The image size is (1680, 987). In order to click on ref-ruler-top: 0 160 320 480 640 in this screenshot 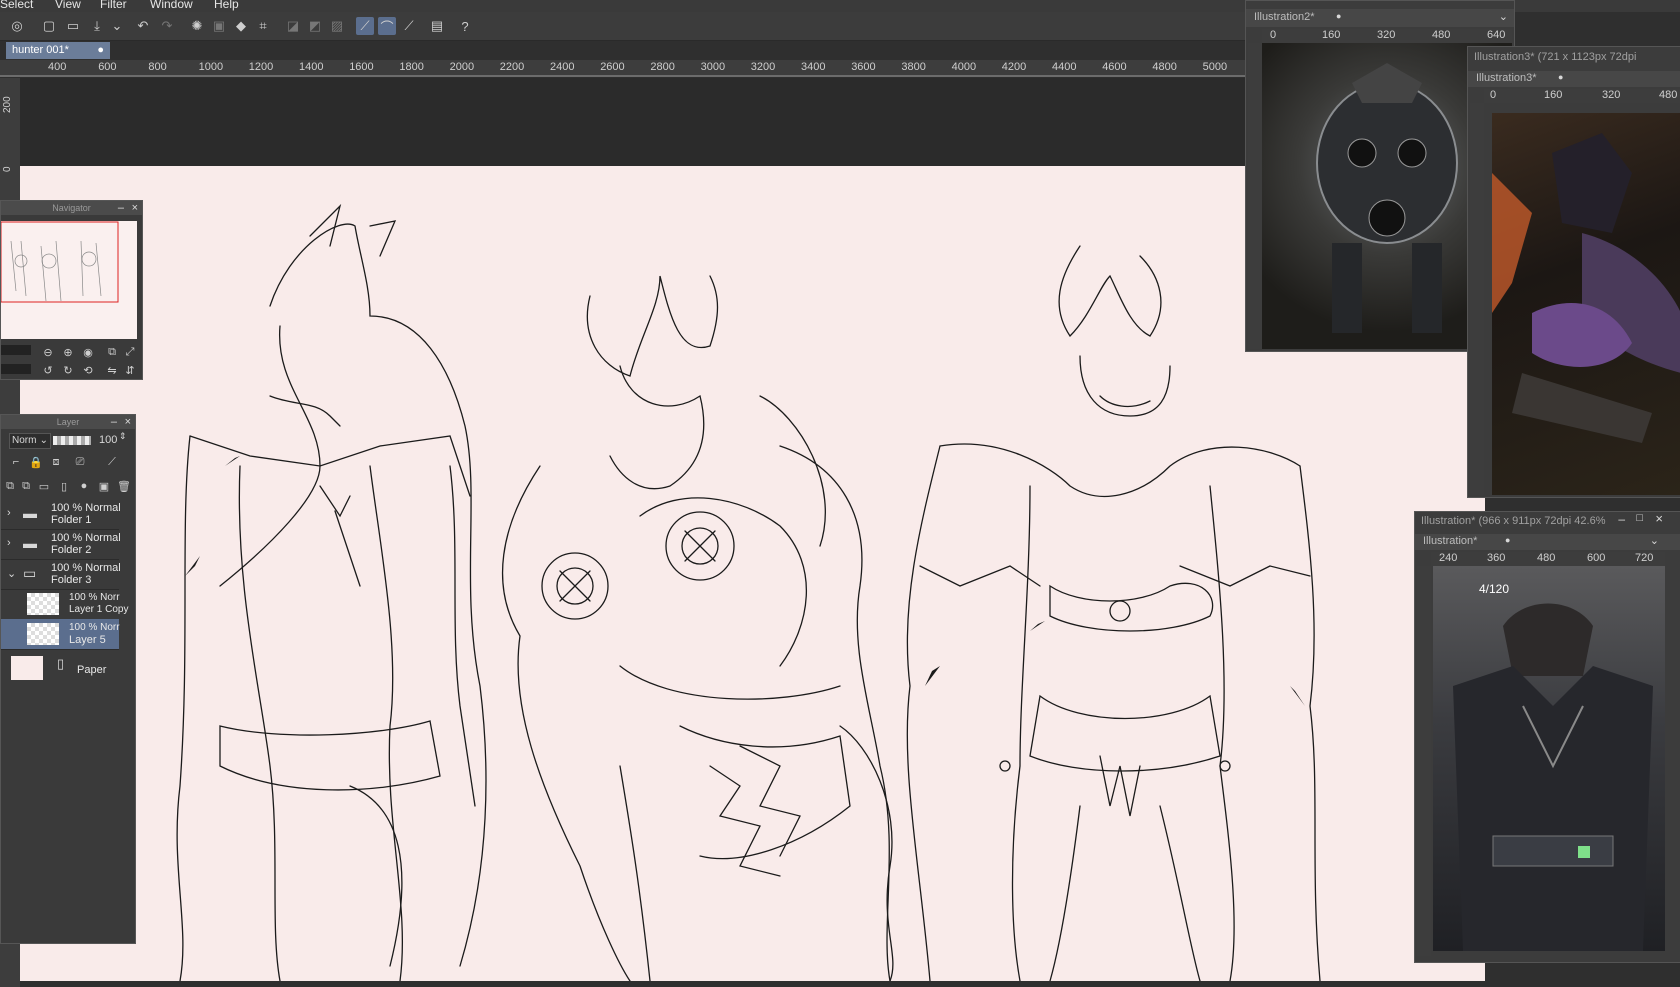, I will do `click(1387, 36)`.